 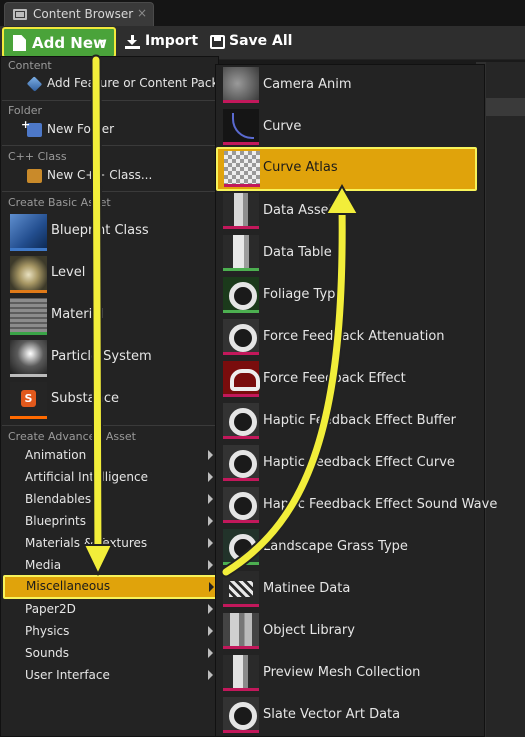 What do you see at coordinates (380, 504) in the screenshot?
I see `submenu-item-label: Haptic Feedback Effect Sound Wave` at bounding box center [380, 504].